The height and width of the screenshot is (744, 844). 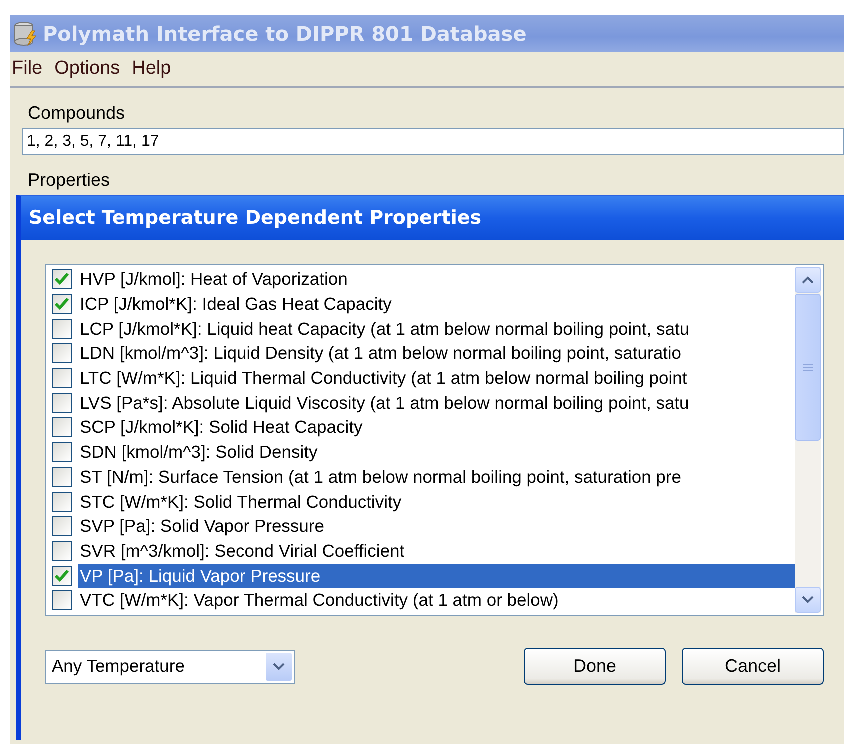 What do you see at coordinates (241, 502) in the screenshot?
I see `property-item: STC [W/m*K]: Solid Thermal Conductivity` at bounding box center [241, 502].